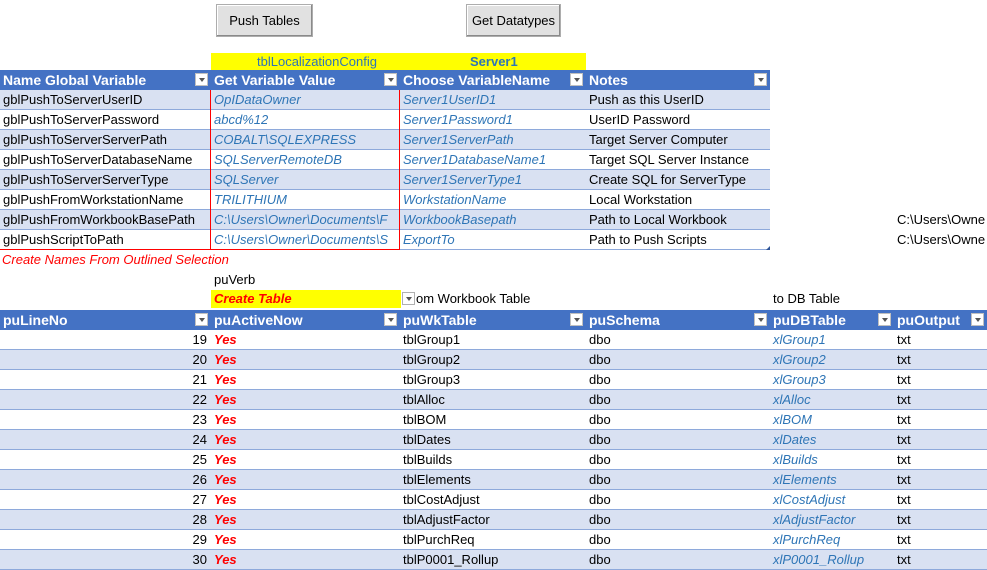  Describe the element at coordinates (105, 560) in the screenshot. I see `push-lineno: 30` at that location.